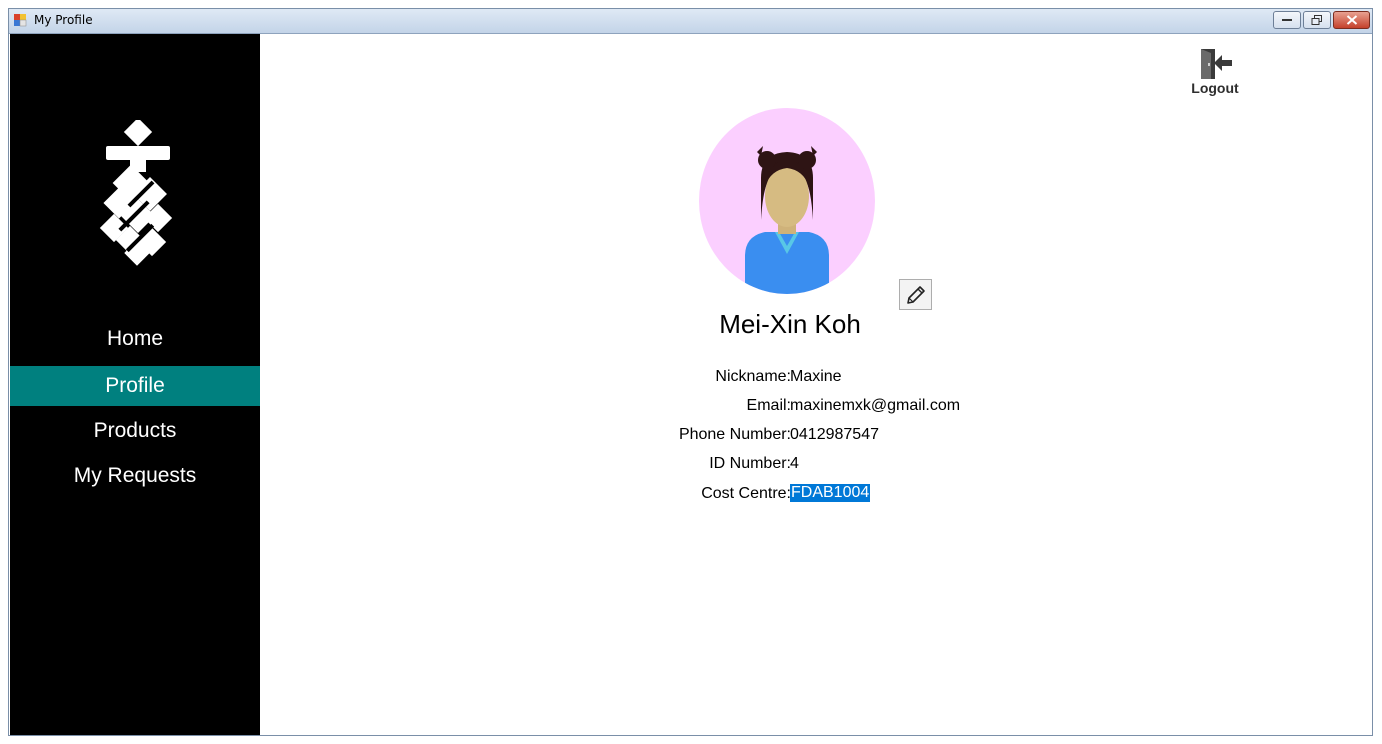  What do you see at coordinates (734, 434) in the screenshot?
I see `phone-number-label: Phone Number:` at bounding box center [734, 434].